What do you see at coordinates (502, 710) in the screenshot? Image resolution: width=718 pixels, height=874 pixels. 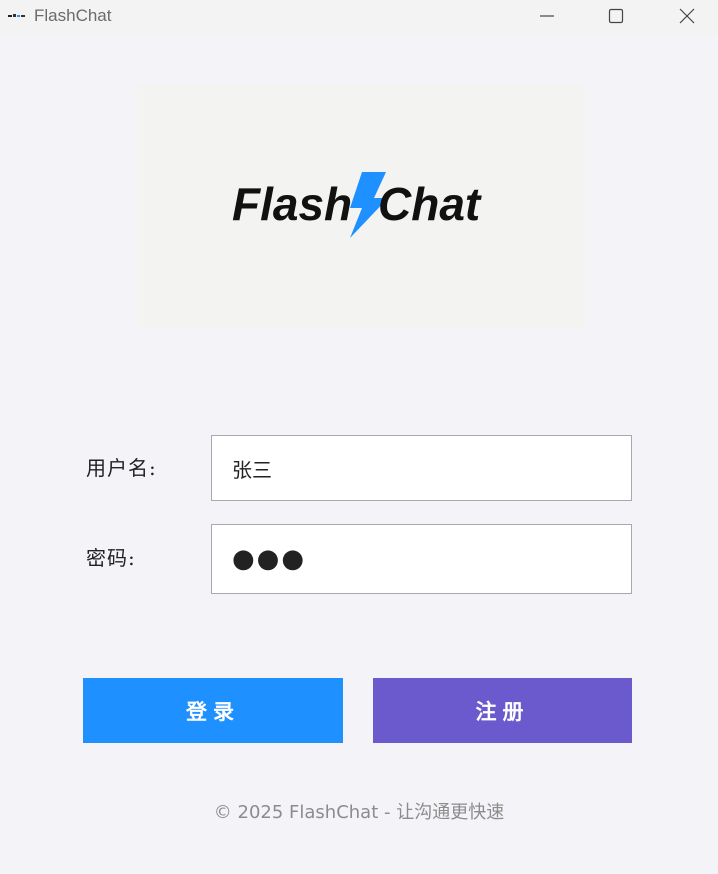 I see `register-button: 注册` at bounding box center [502, 710].